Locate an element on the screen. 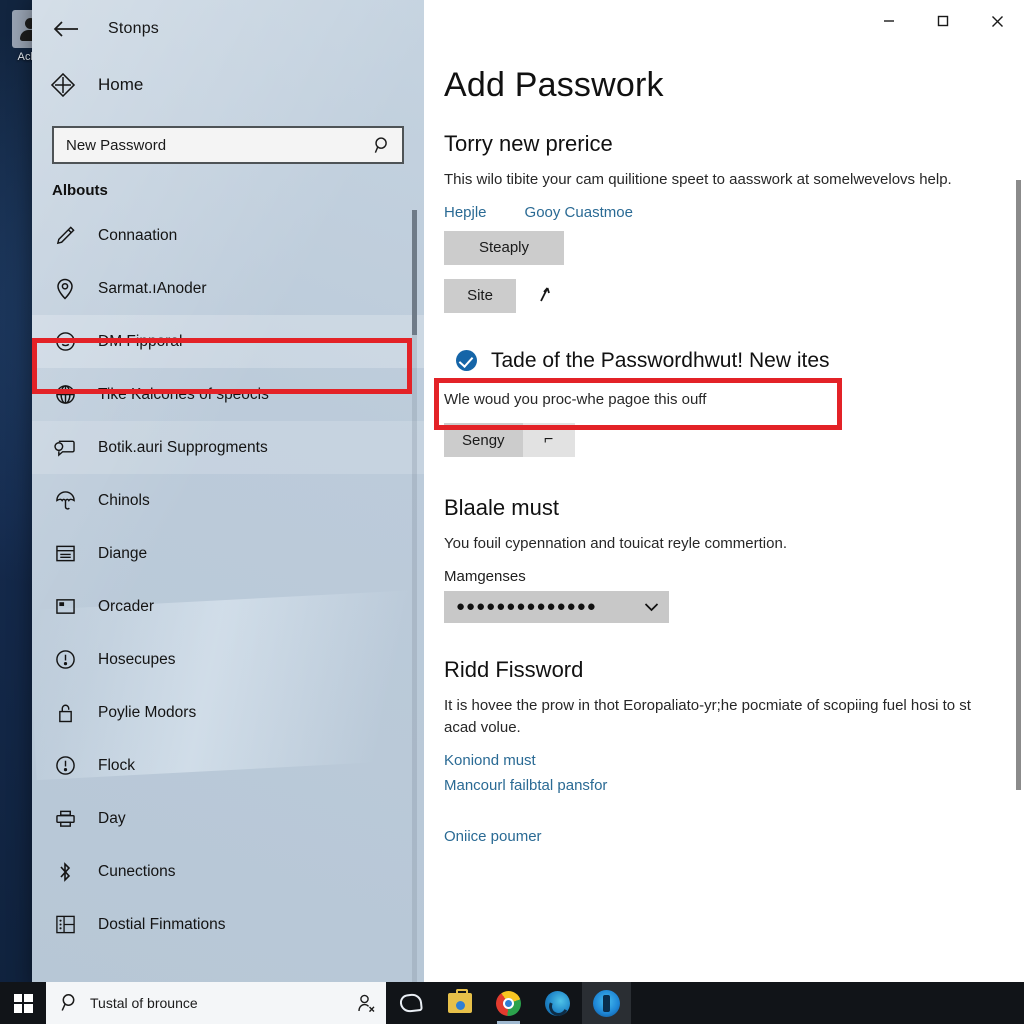 The width and height of the screenshot is (1024, 1024). content-scrollbar is located at coordinates (1018, 485).